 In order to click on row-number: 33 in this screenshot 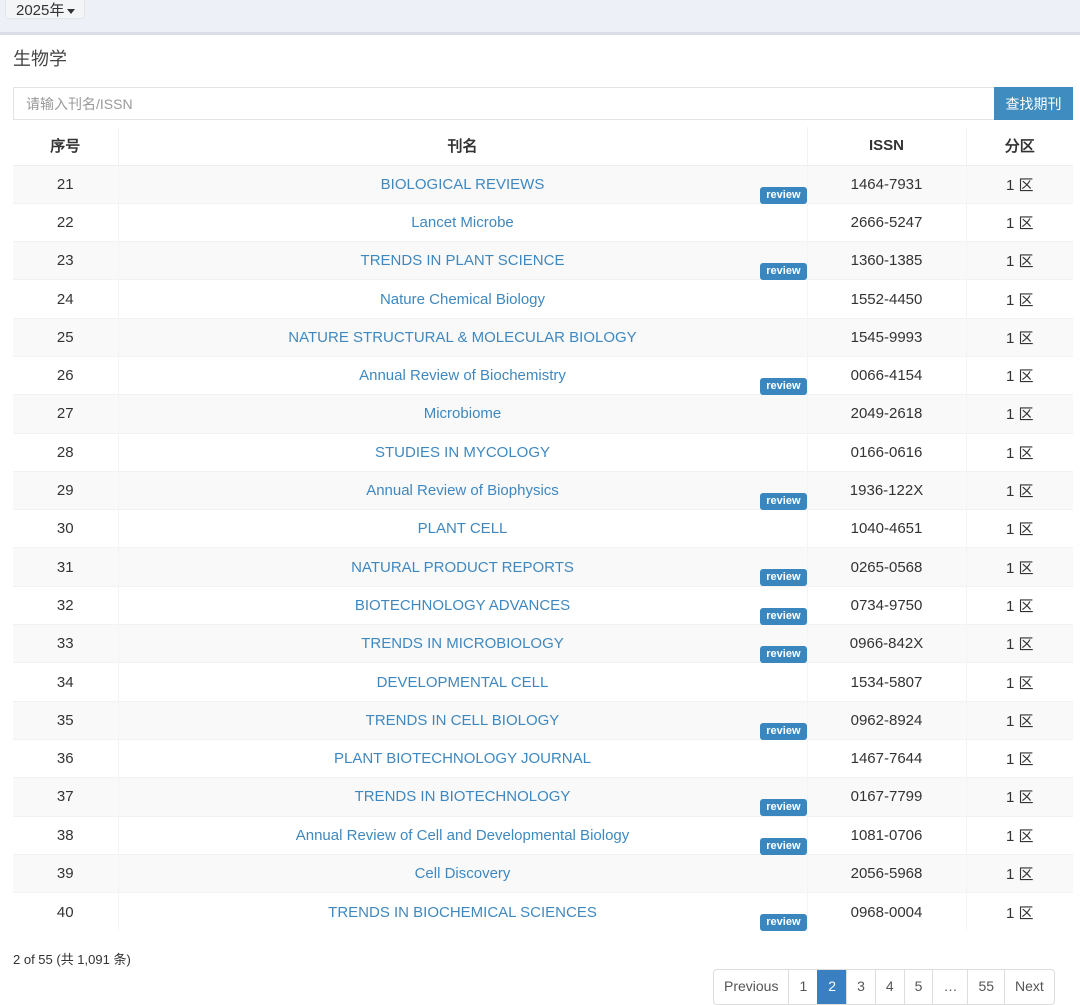, I will do `click(65, 643)`.